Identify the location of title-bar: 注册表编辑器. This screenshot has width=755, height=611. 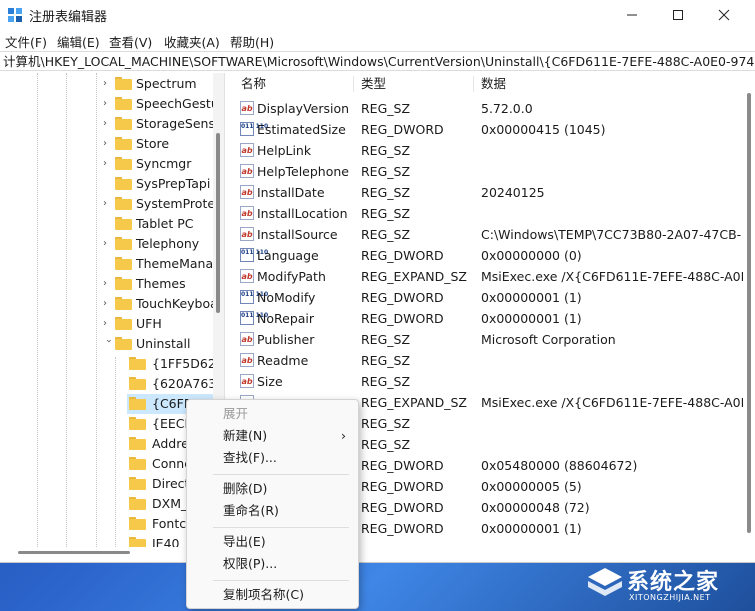
(377, 15).